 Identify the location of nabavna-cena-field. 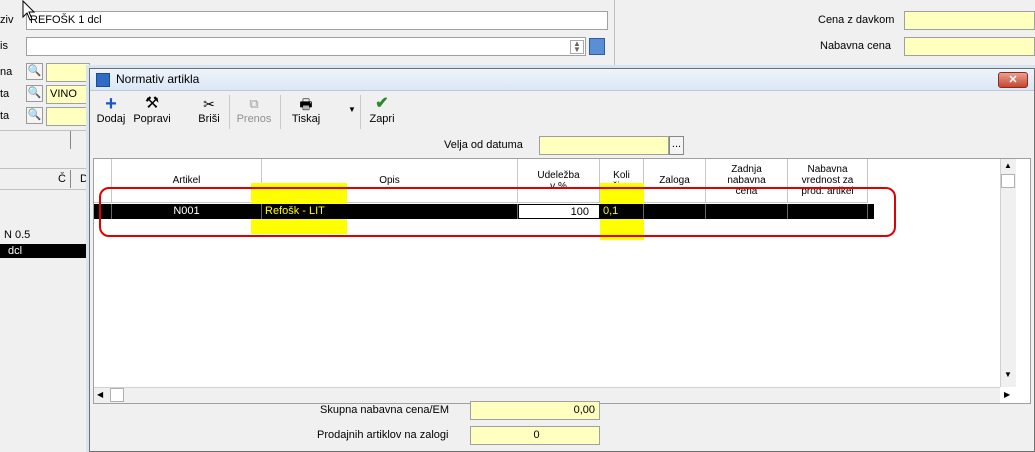
(969, 46).